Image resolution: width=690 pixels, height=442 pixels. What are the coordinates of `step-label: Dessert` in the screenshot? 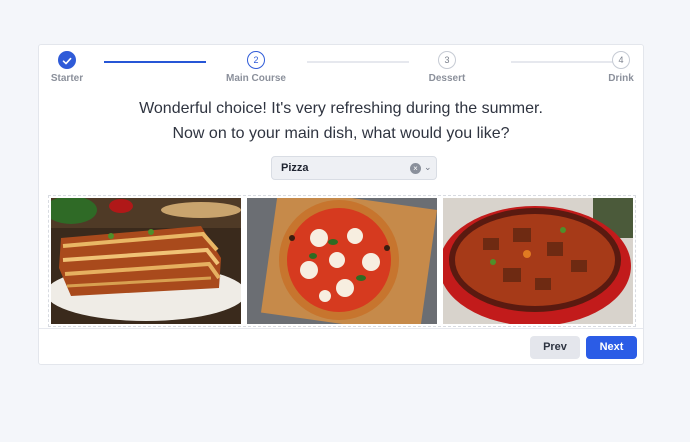 It's located at (447, 78).